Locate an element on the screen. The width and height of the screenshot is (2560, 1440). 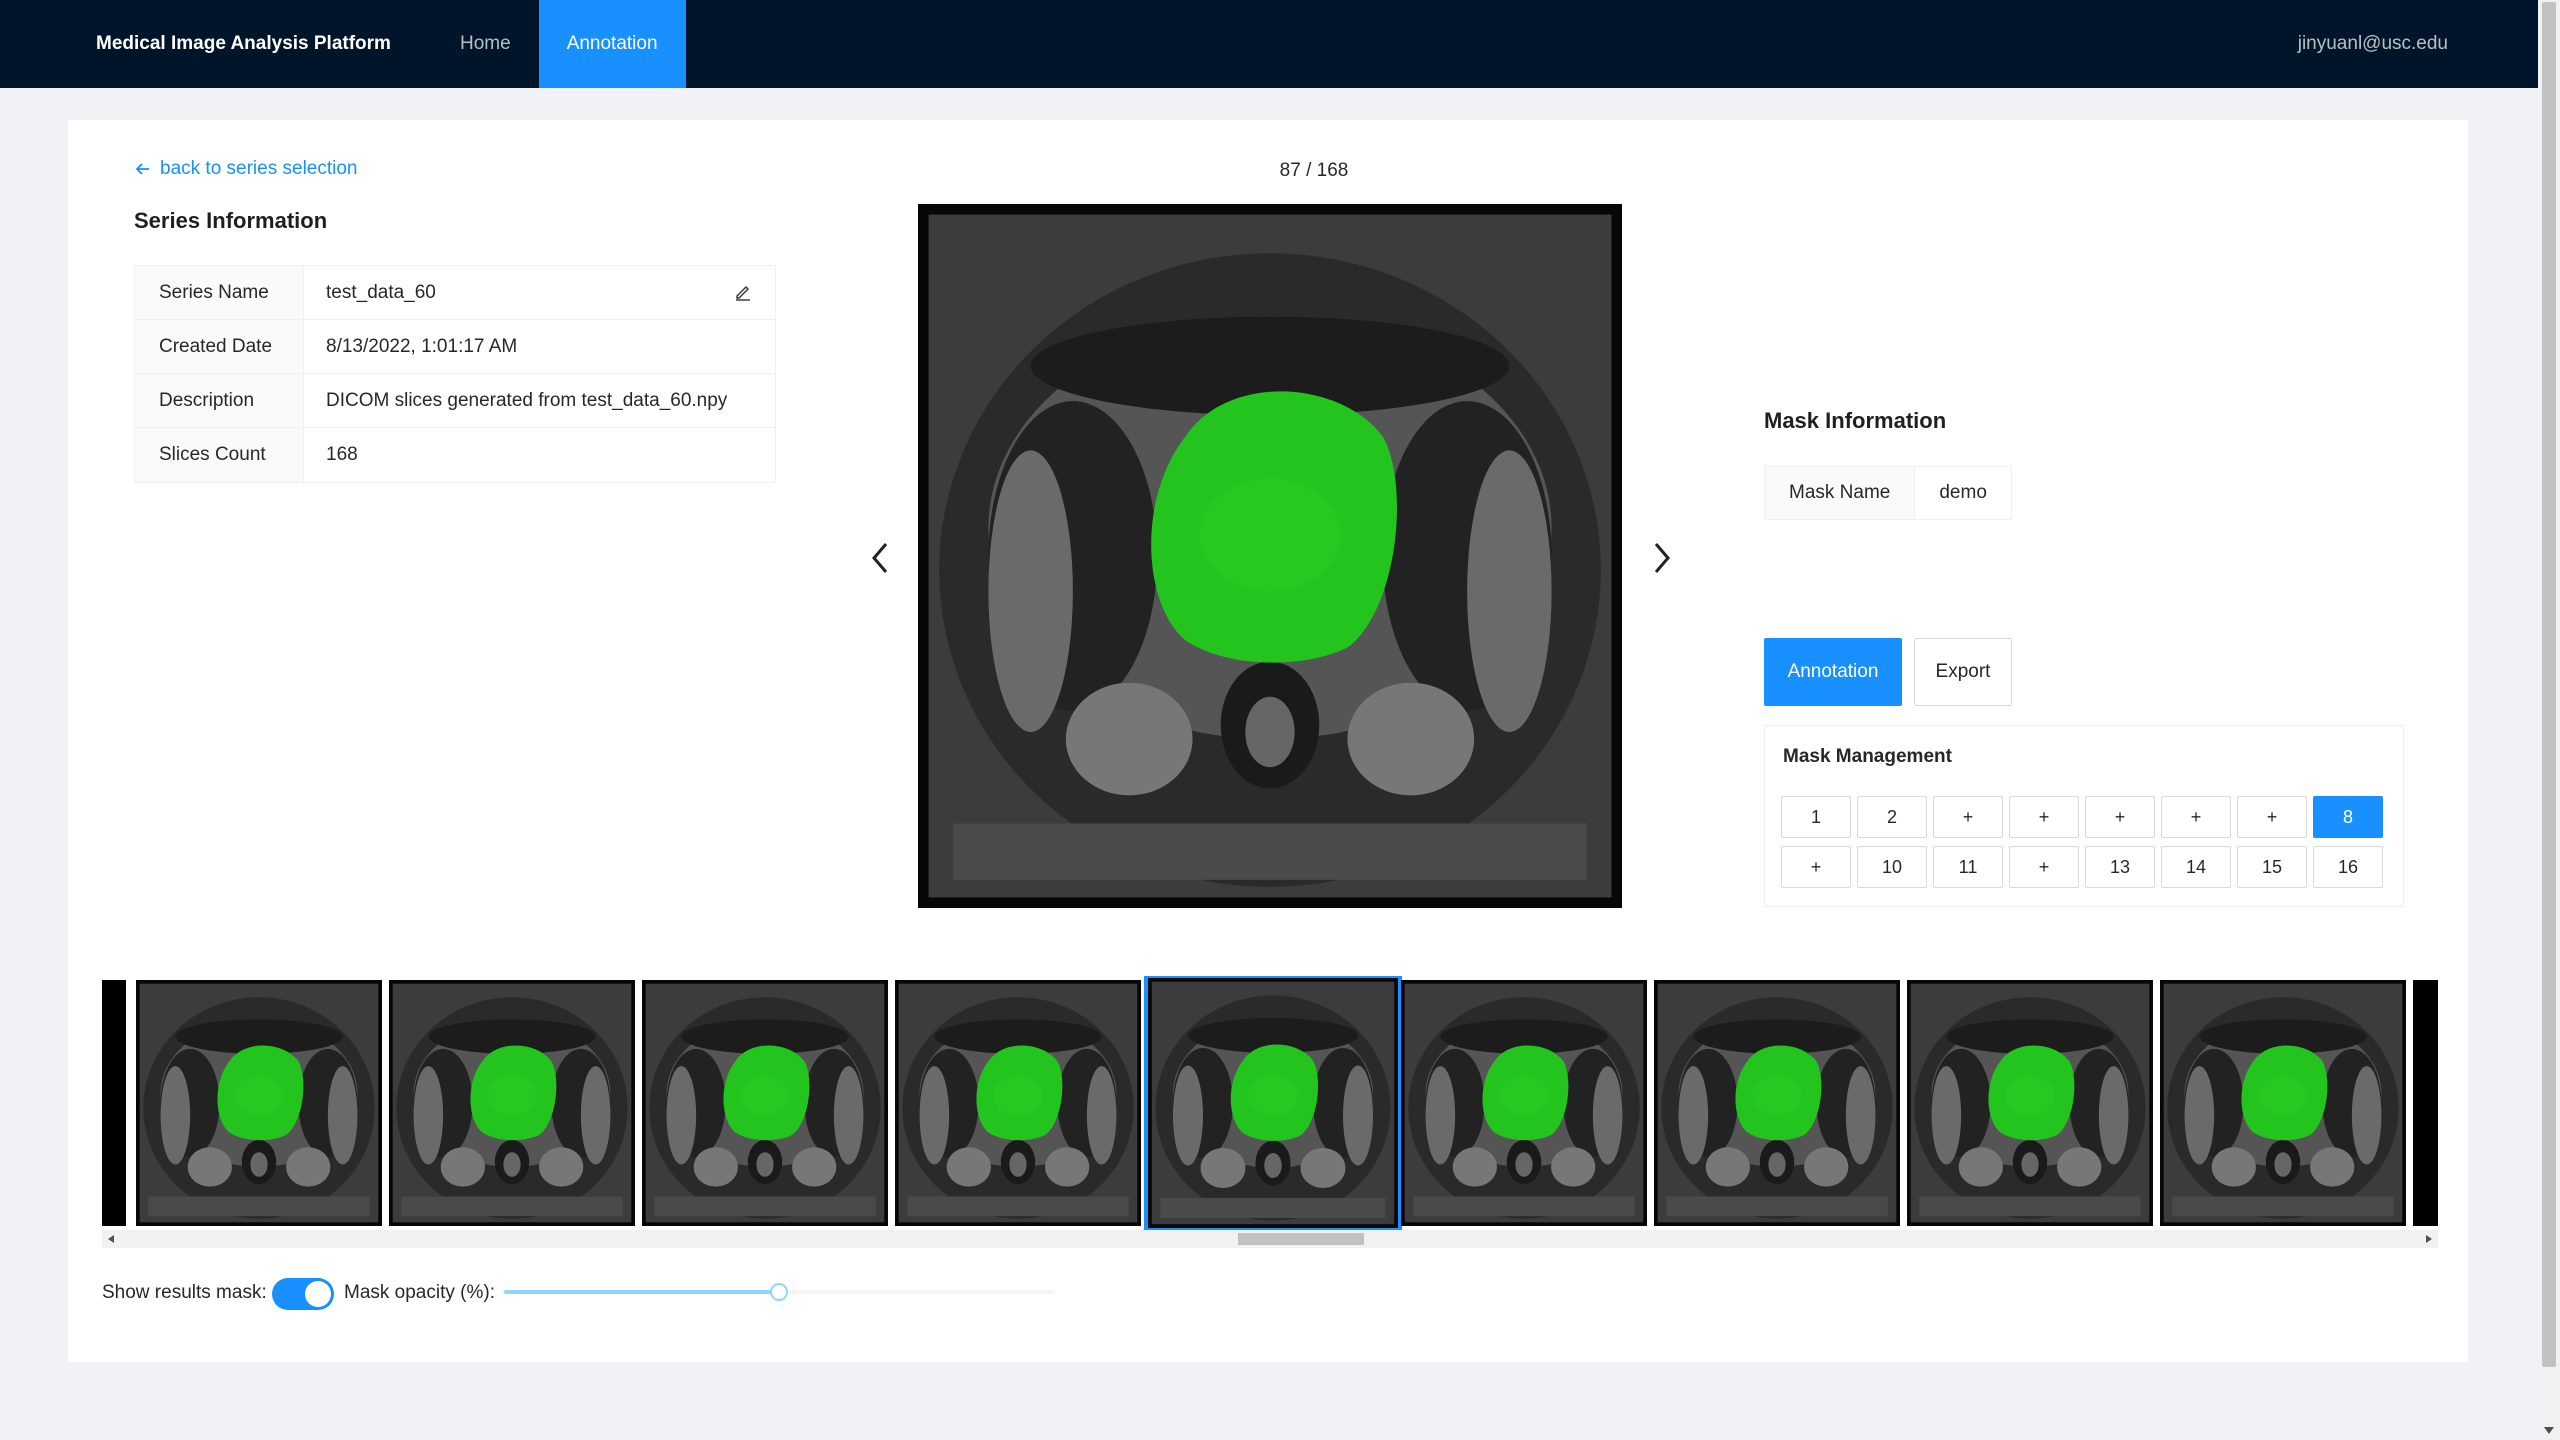
thumbnail-scrollbar-thumb is located at coordinates (1301, 1239).